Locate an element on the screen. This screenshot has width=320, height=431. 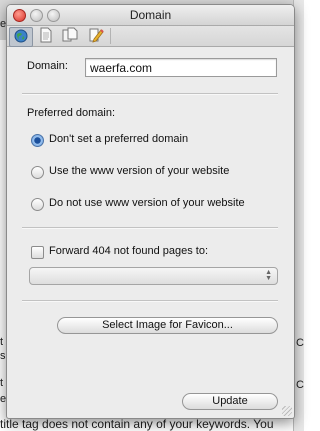
forward-404-label: Forward 404 not found pages to: is located at coordinates (128, 251).